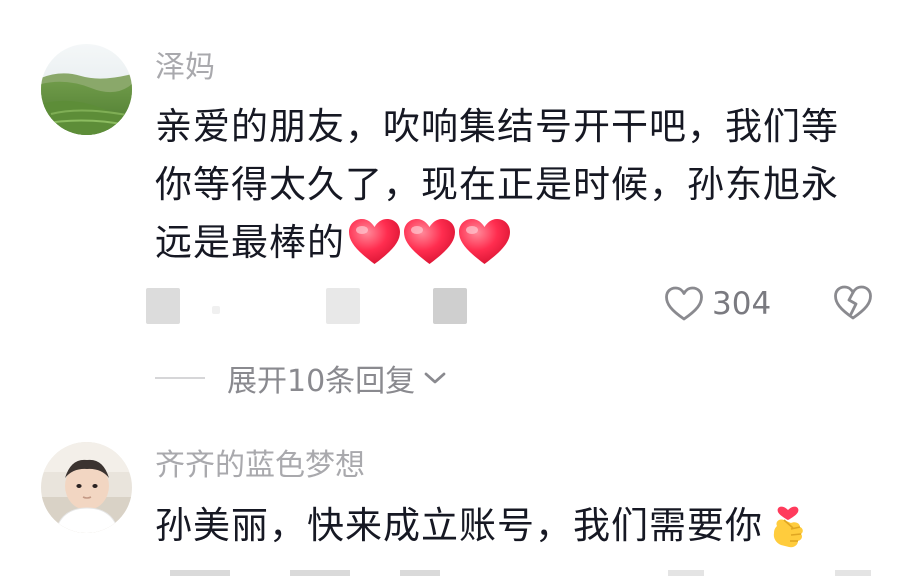  I want to click on blurred-separator, so click(216, 310).